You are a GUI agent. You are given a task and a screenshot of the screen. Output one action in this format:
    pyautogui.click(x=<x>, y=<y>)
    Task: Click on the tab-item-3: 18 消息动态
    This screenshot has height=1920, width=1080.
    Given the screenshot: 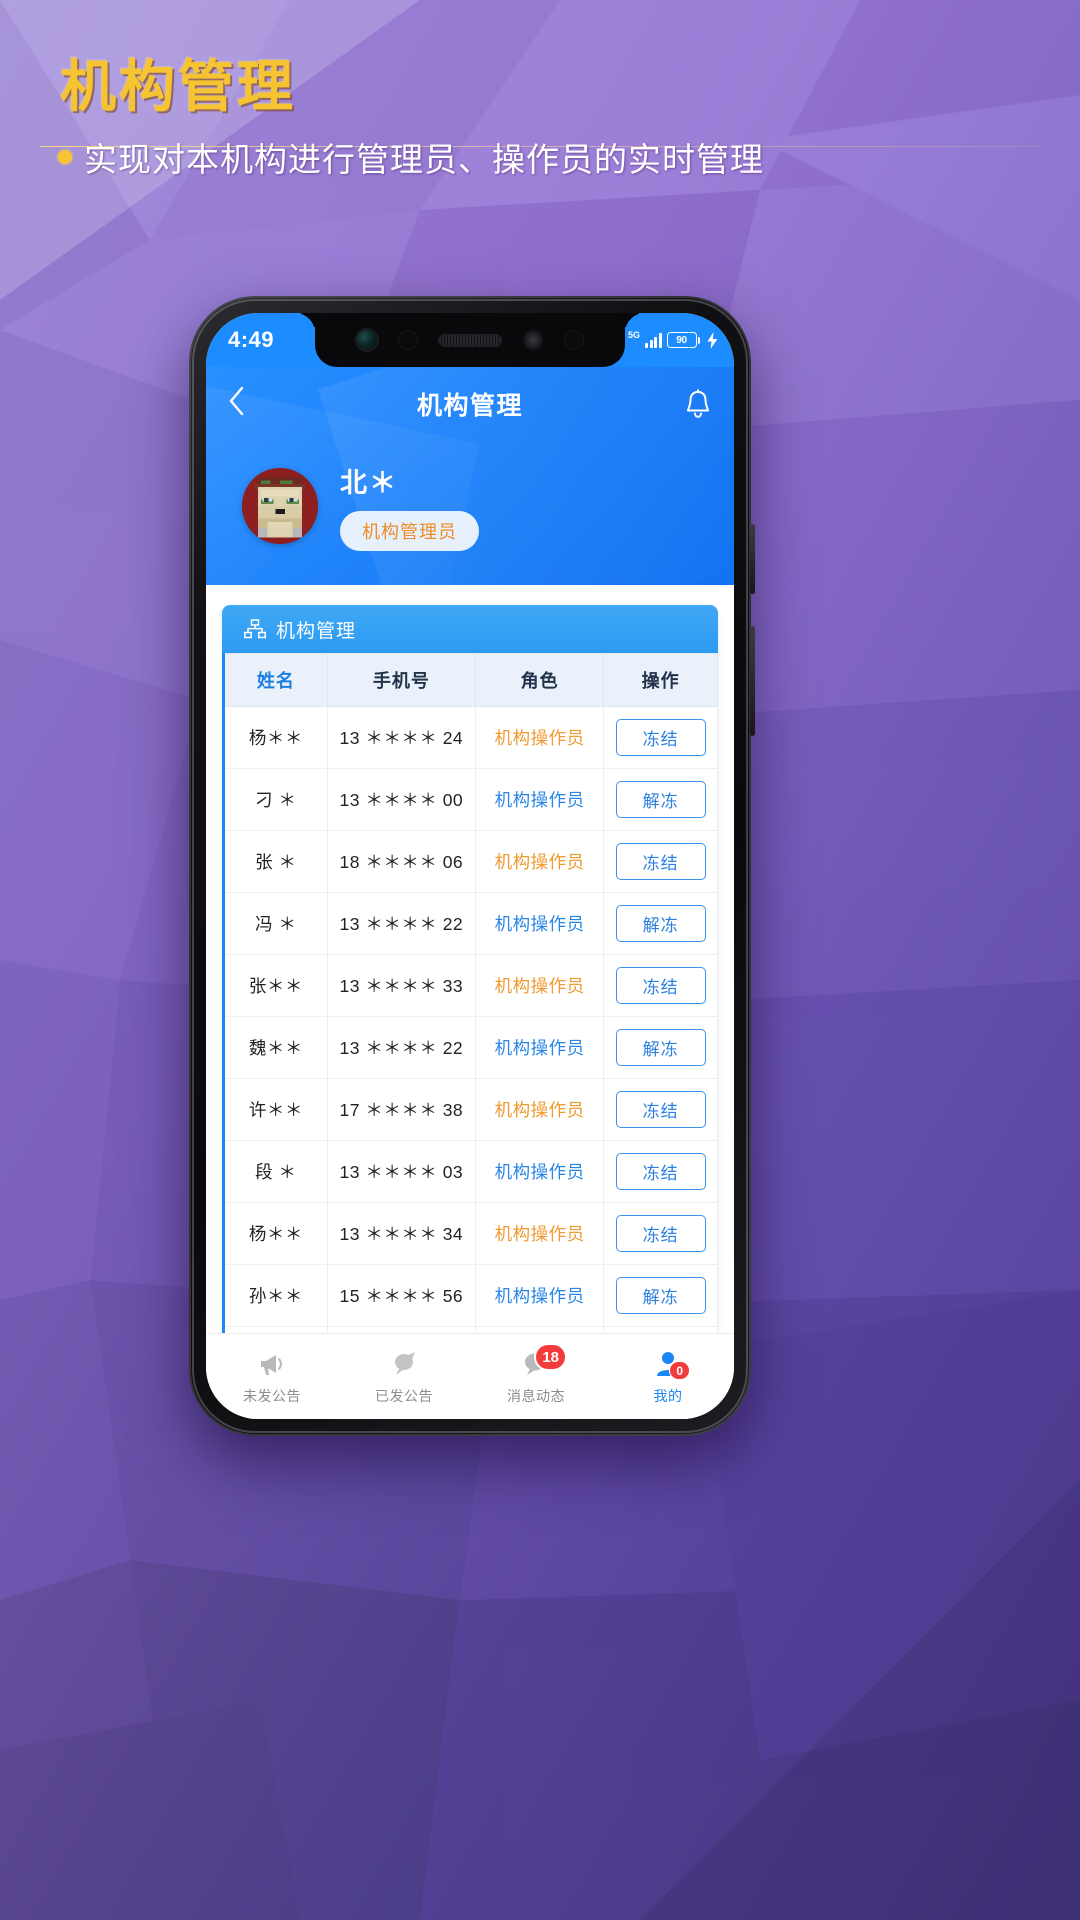 What is the action you would take?
    pyautogui.click(x=536, y=1376)
    